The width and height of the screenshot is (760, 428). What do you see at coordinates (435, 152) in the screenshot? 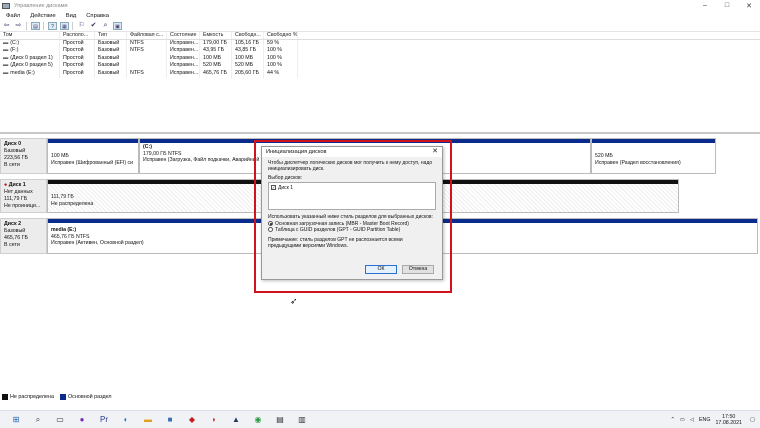
I see `dialog-close-icon: ✕` at bounding box center [435, 152].